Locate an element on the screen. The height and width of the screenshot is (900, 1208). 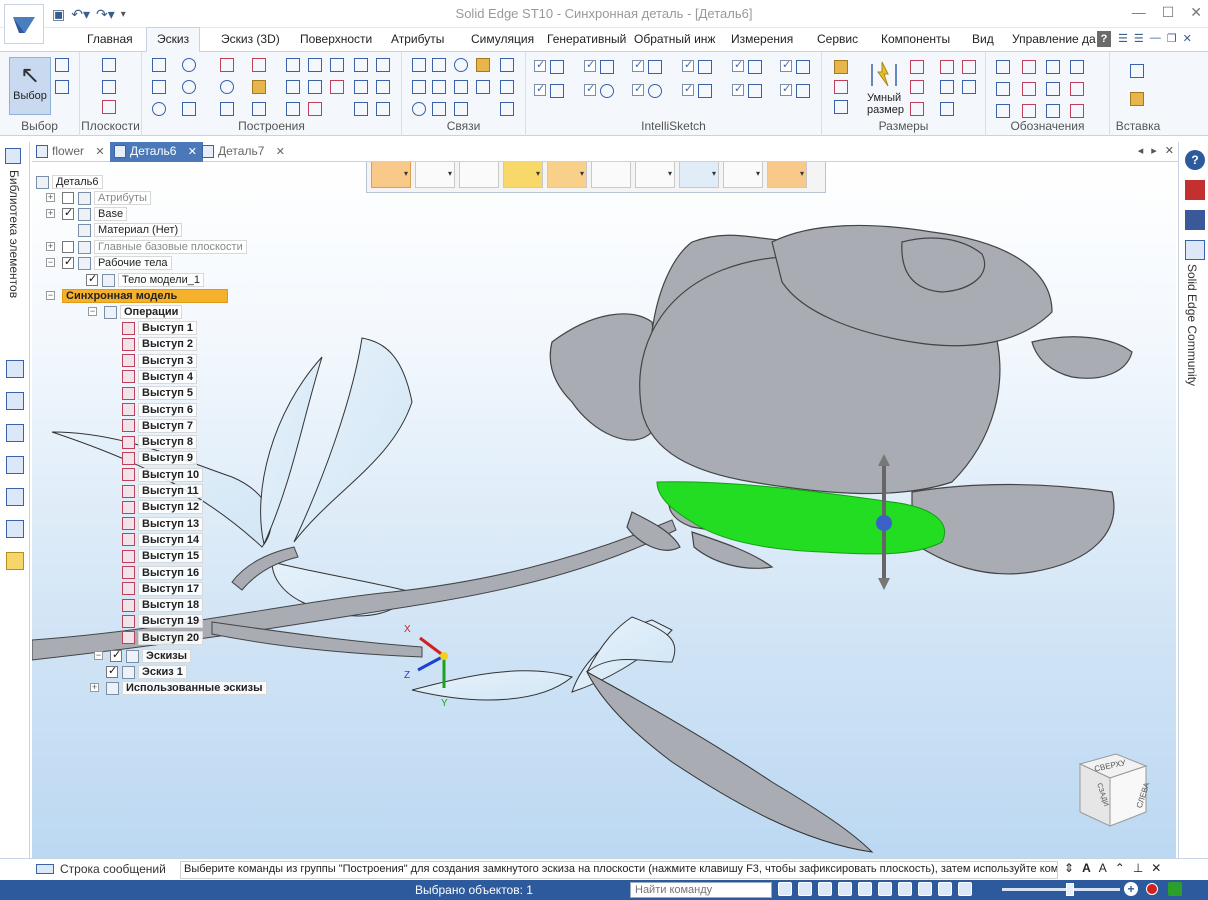
parallel-icon is located at coordinates (439, 65).